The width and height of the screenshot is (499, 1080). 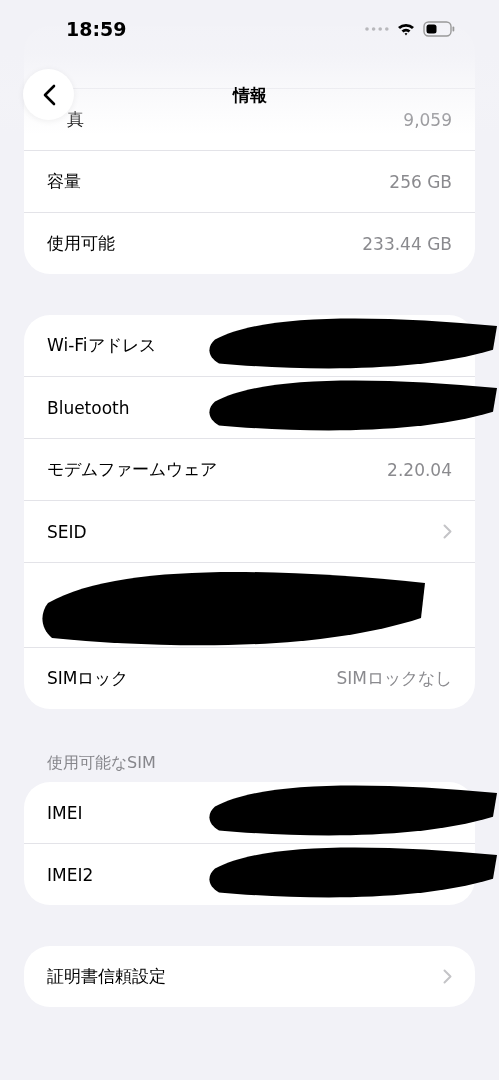 What do you see at coordinates (88, 678) in the screenshot?
I see `row-label: SIMロック` at bounding box center [88, 678].